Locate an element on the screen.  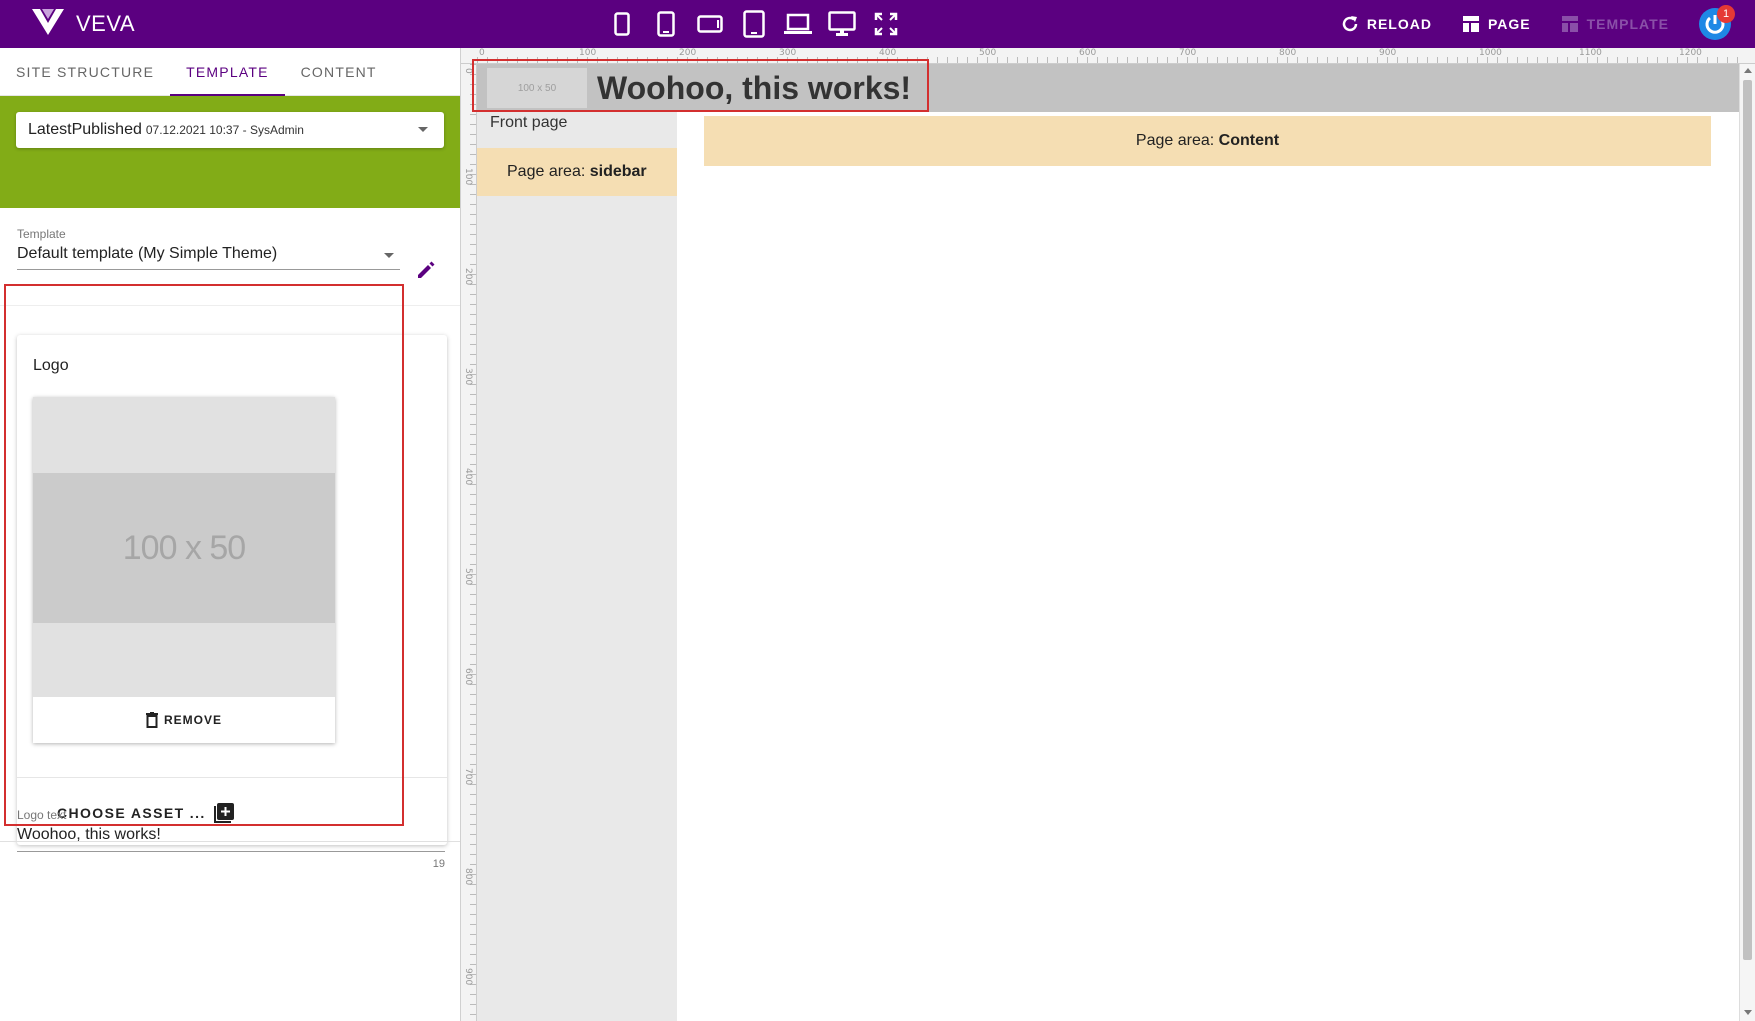
logo-text-input: Woohoo, this works! is located at coordinates (231, 839).